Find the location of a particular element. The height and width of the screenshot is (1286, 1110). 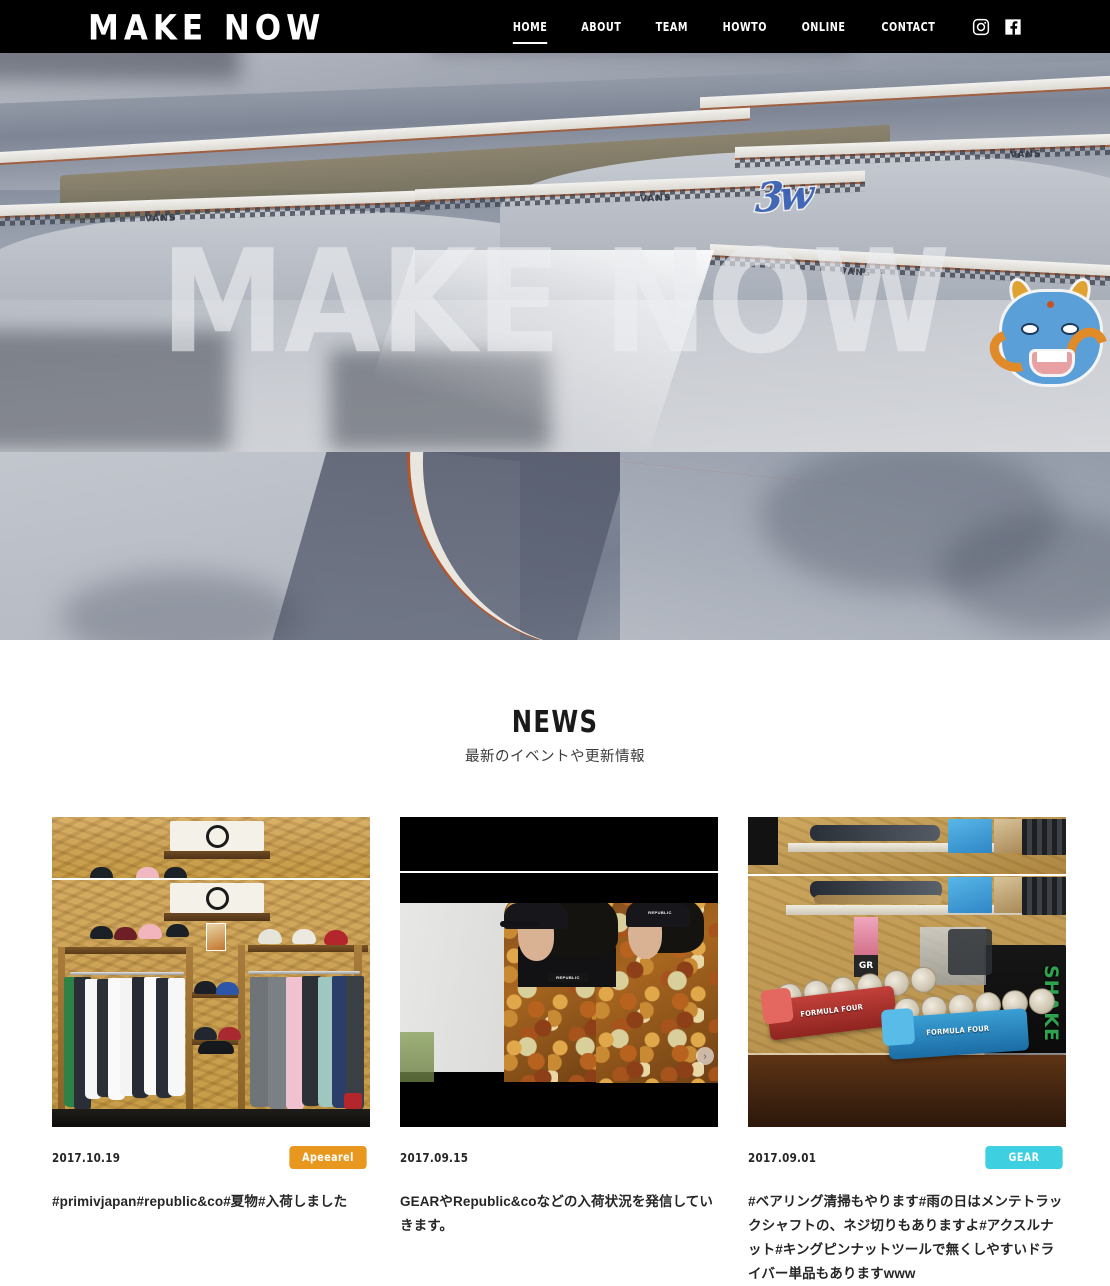

nav-item-contact: CONTACT is located at coordinates (909, 26).